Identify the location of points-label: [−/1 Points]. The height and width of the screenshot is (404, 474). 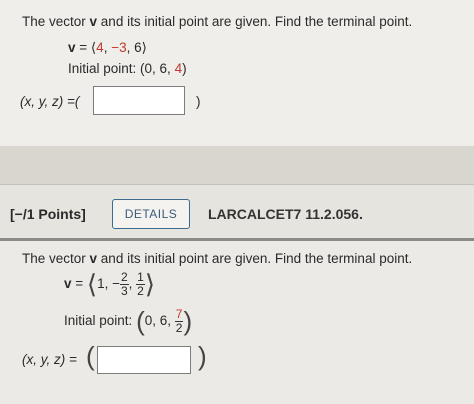
(48, 214).